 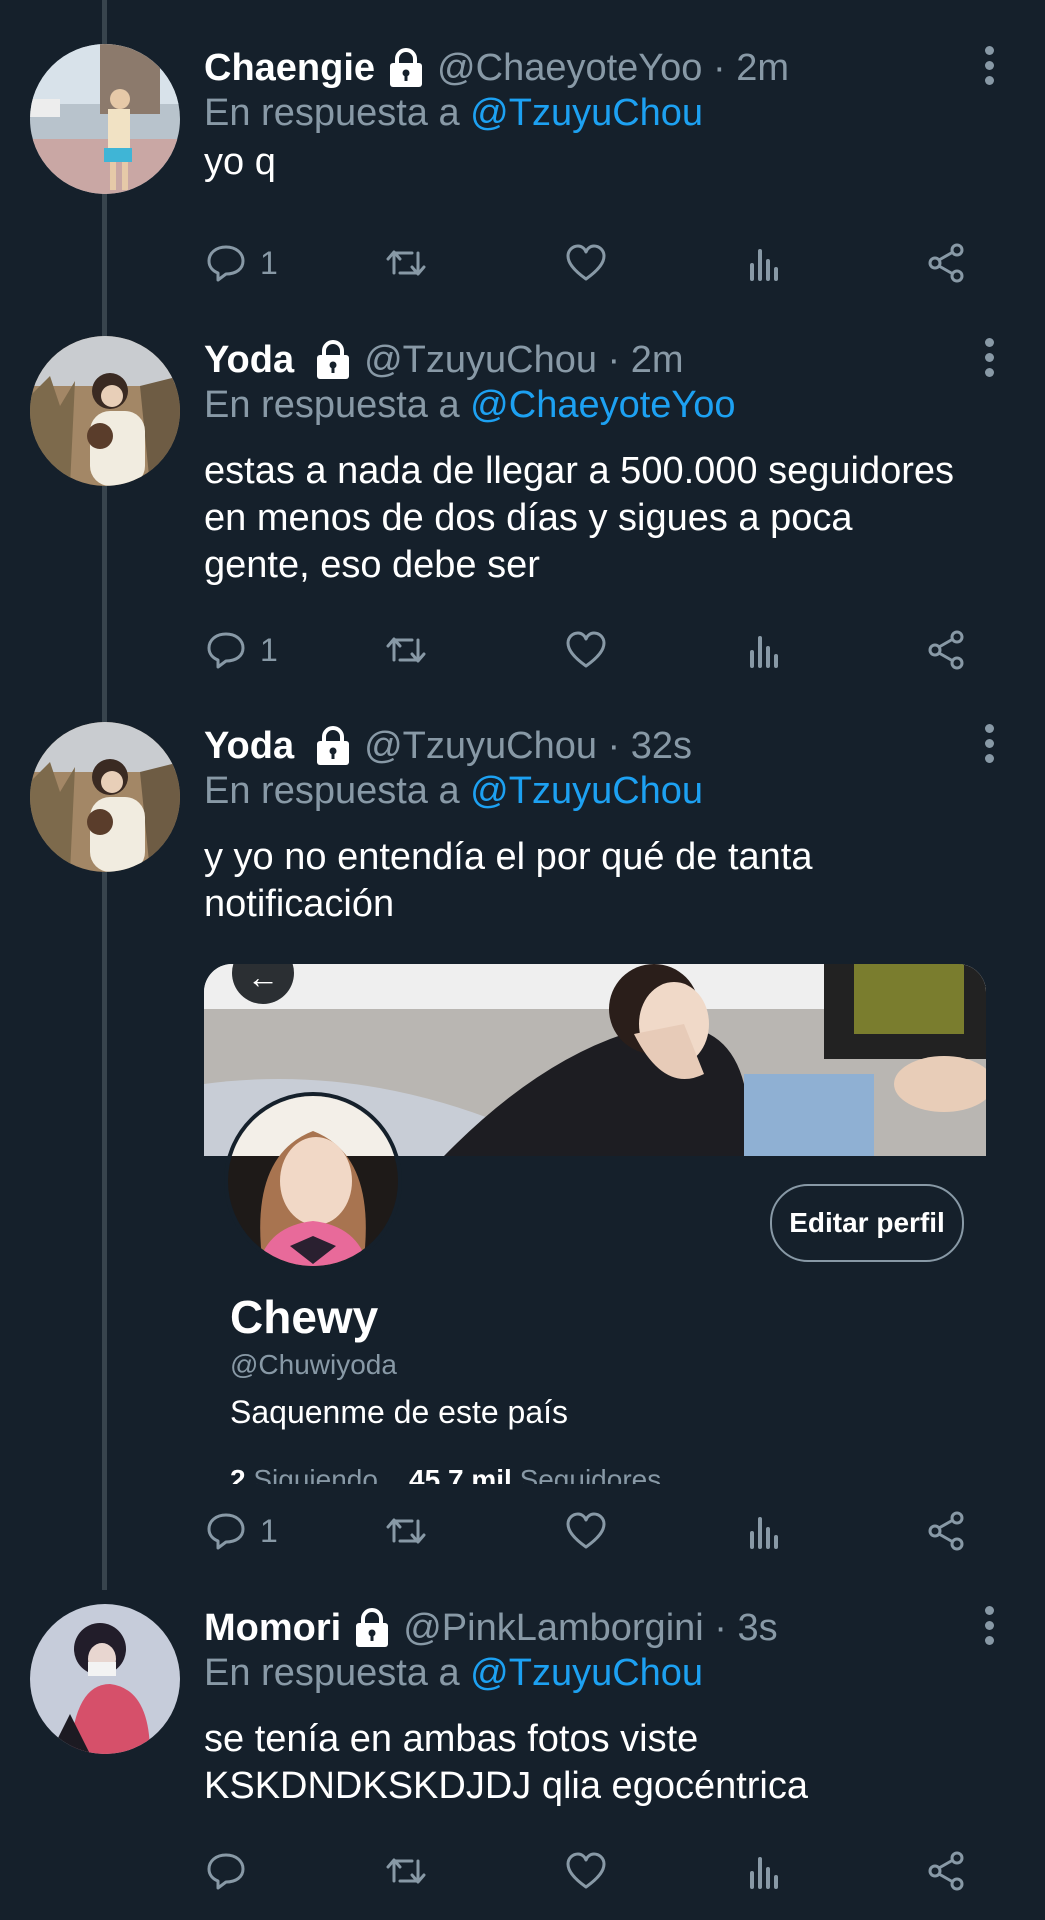 I want to click on reply-button, so click(x=226, y=1871).